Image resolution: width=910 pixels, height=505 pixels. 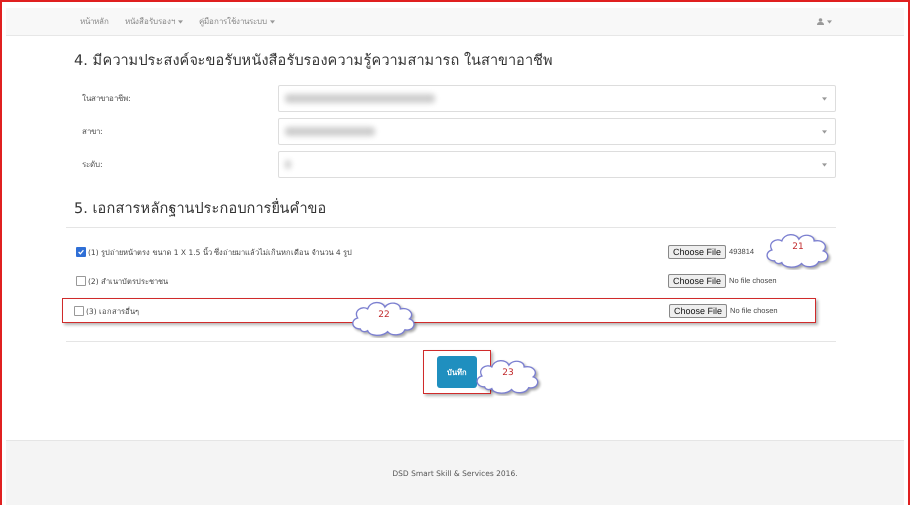 I want to click on field-label: สาขา:, so click(x=92, y=132).